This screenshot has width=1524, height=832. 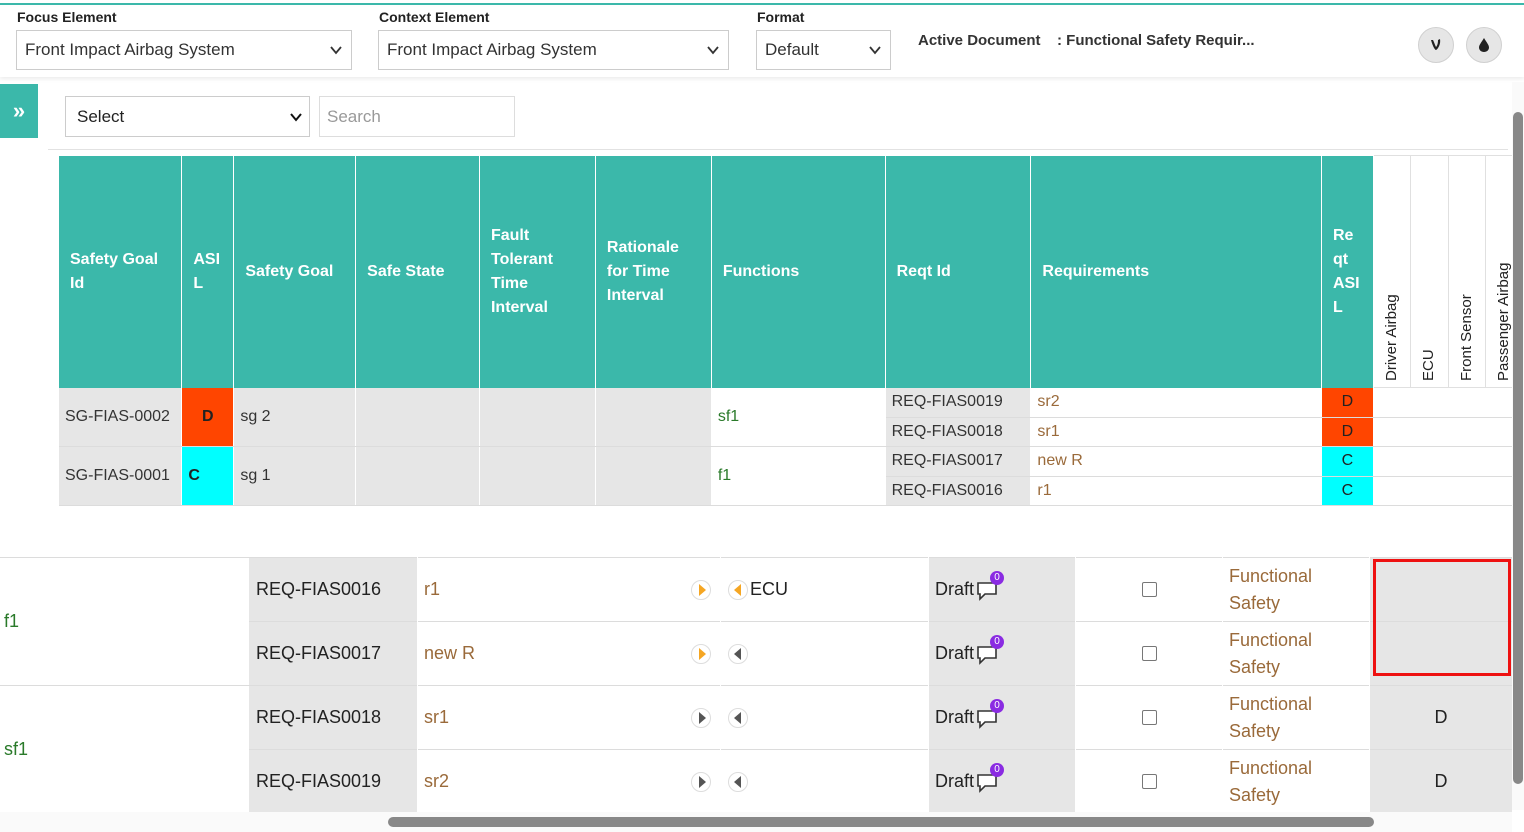 What do you see at coordinates (208, 271) in the screenshot?
I see `col-asil: ASI L` at bounding box center [208, 271].